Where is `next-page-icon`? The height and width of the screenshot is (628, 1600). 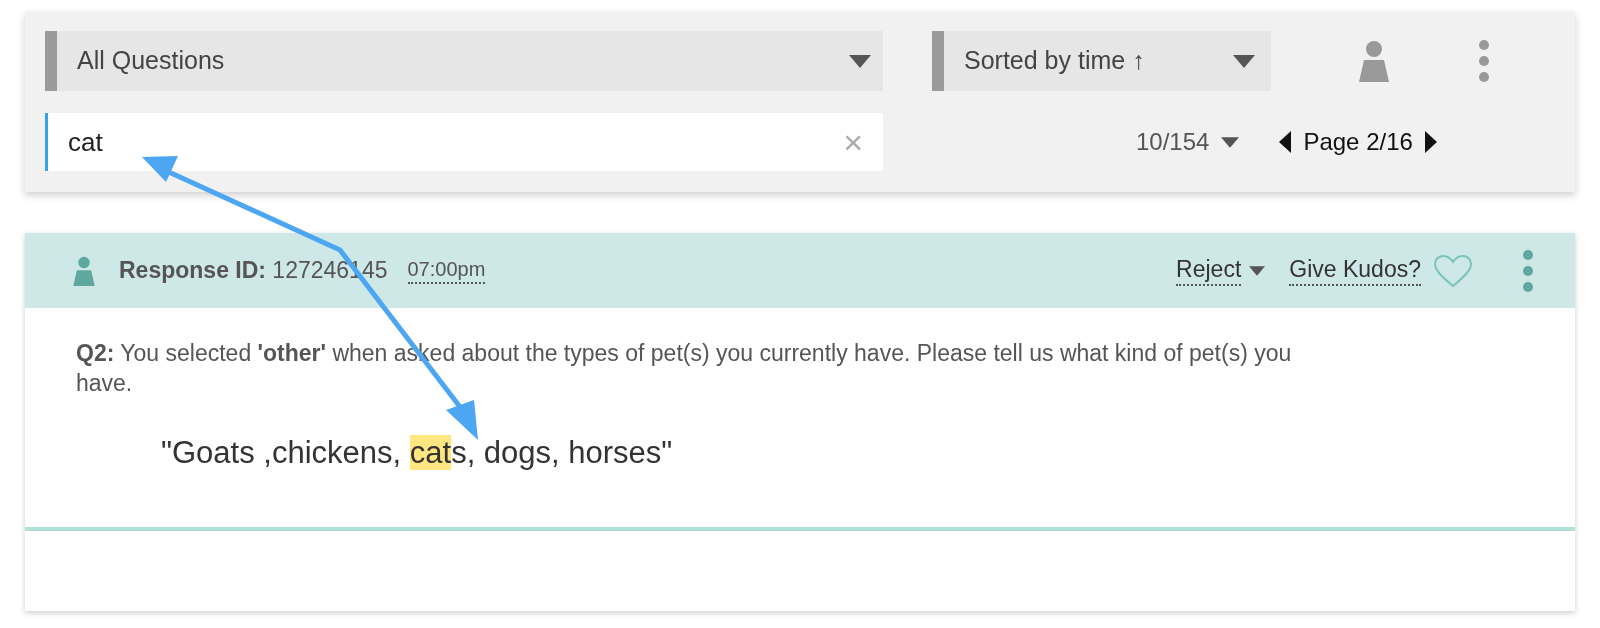 next-page-icon is located at coordinates (1430, 142).